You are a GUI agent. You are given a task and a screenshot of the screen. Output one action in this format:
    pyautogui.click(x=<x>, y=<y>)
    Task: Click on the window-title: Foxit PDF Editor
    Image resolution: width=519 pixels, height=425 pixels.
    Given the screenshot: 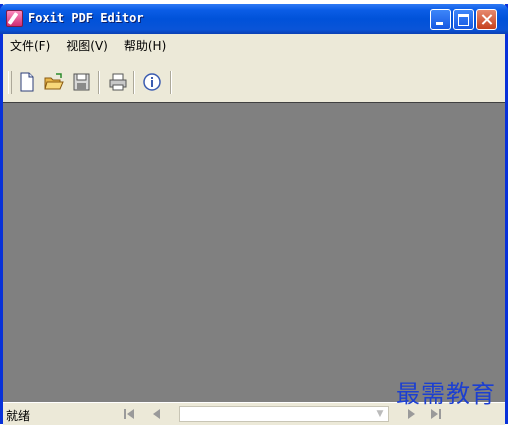 What is the action you would take?
    pyautogui.click(x=86, y=18)
    